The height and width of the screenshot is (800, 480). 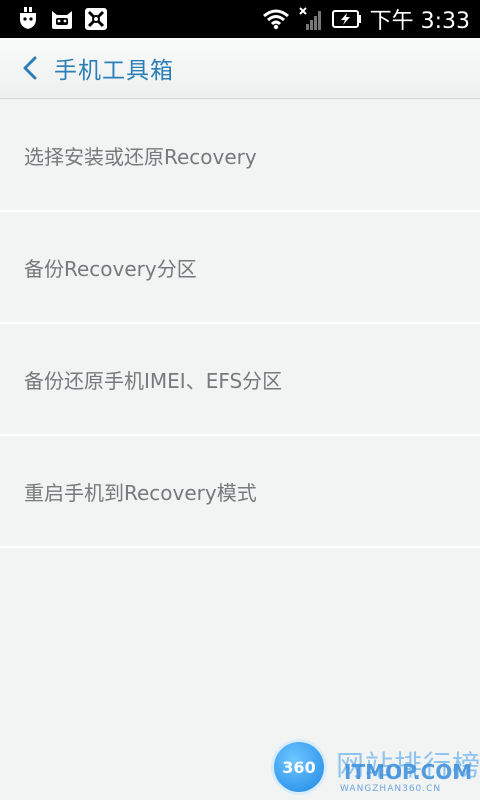 What do you see at coordinates (240, 19) in the screenshot?
I see `status-bar: 下午 3:33` at bounding box center [240, 19].